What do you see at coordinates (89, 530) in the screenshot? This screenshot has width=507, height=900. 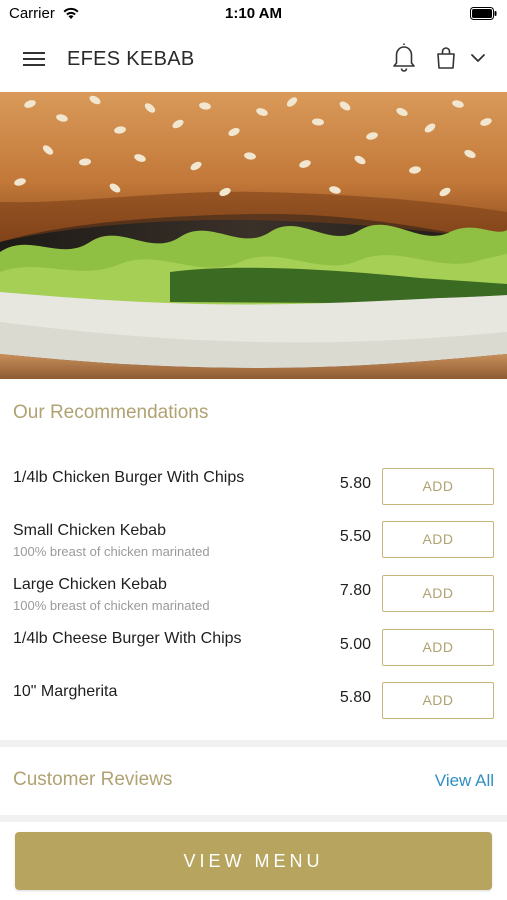 I see `item-name: Small Chicken Kebab` at bounding box center [89, 530].